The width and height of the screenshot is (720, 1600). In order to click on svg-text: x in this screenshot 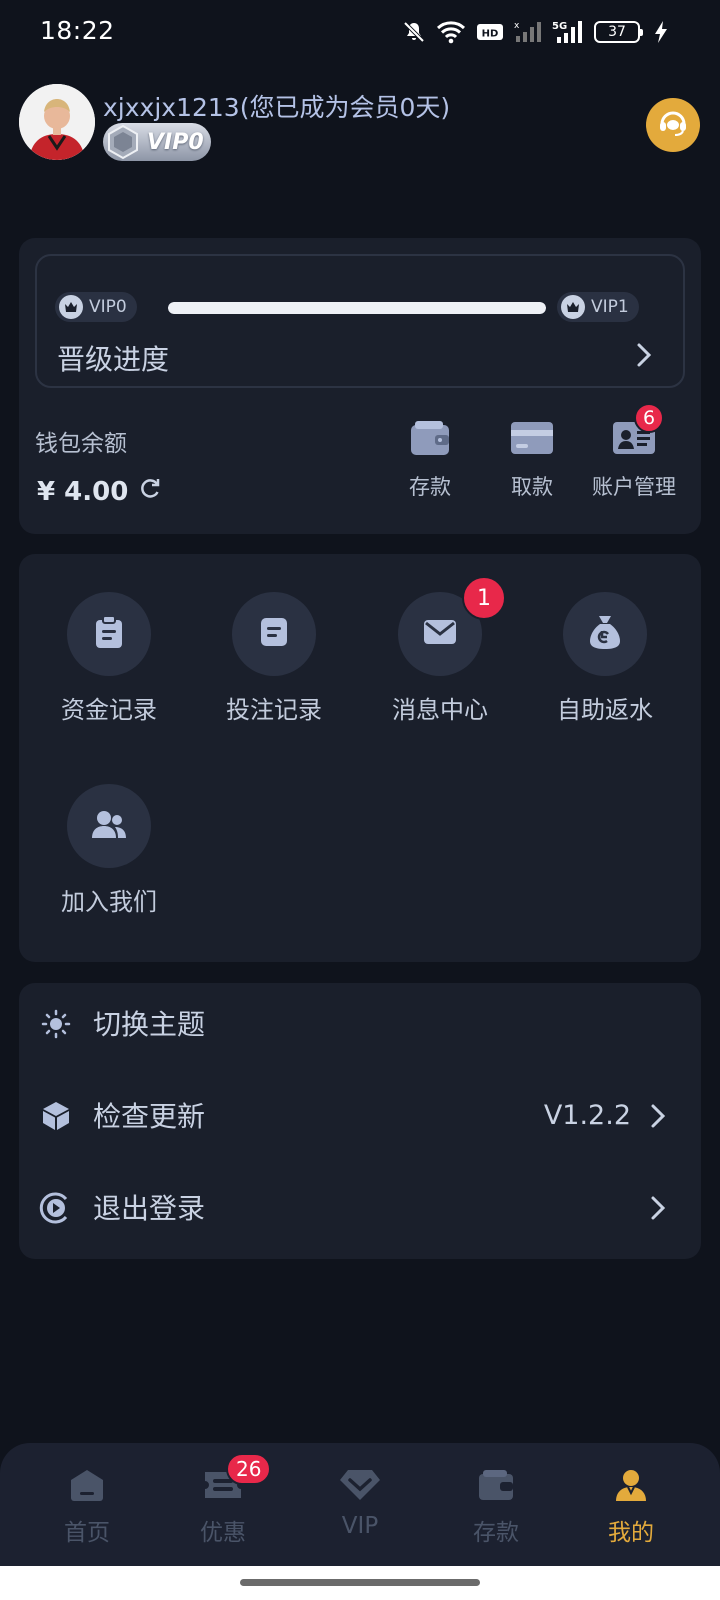, I will do `click(517, 26)`.